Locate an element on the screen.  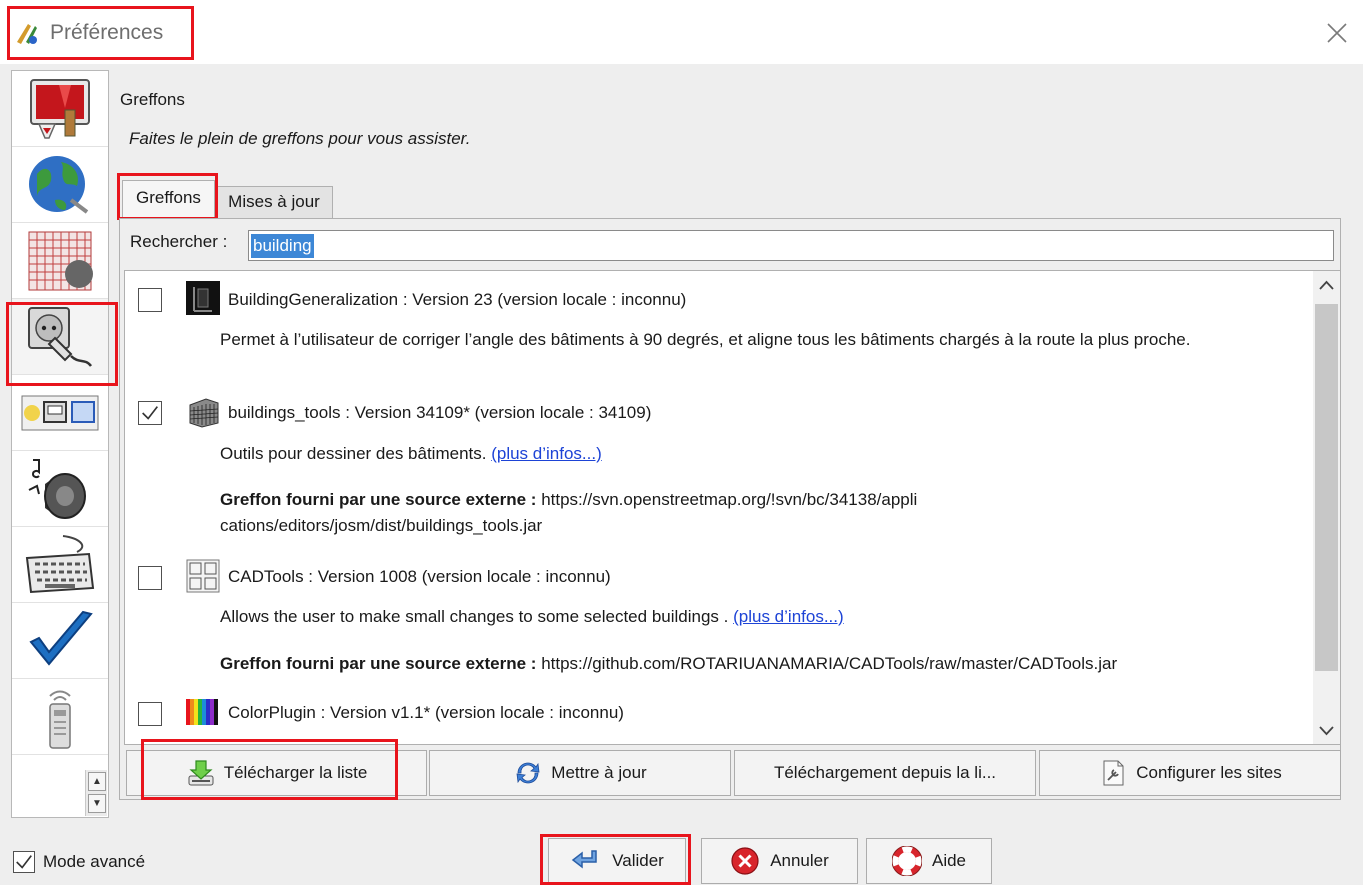
cancel-button: Annuler is located at coordinates (779, 861).